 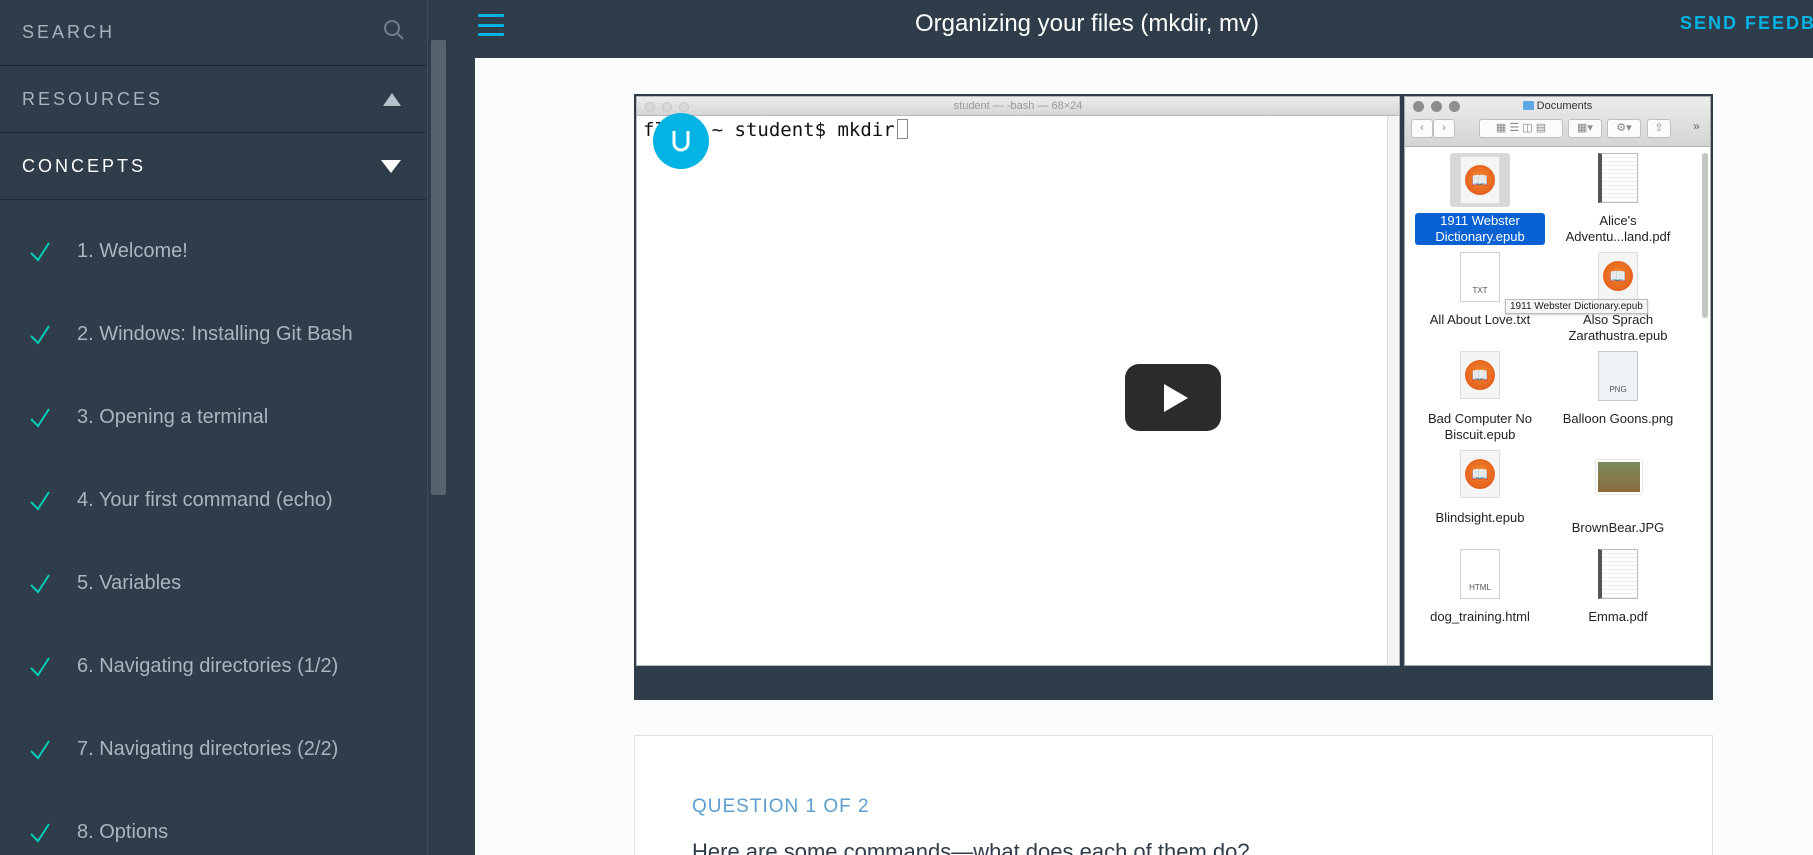 I want to click on finder-title-text: Documents, so click(x=1564, y=106).